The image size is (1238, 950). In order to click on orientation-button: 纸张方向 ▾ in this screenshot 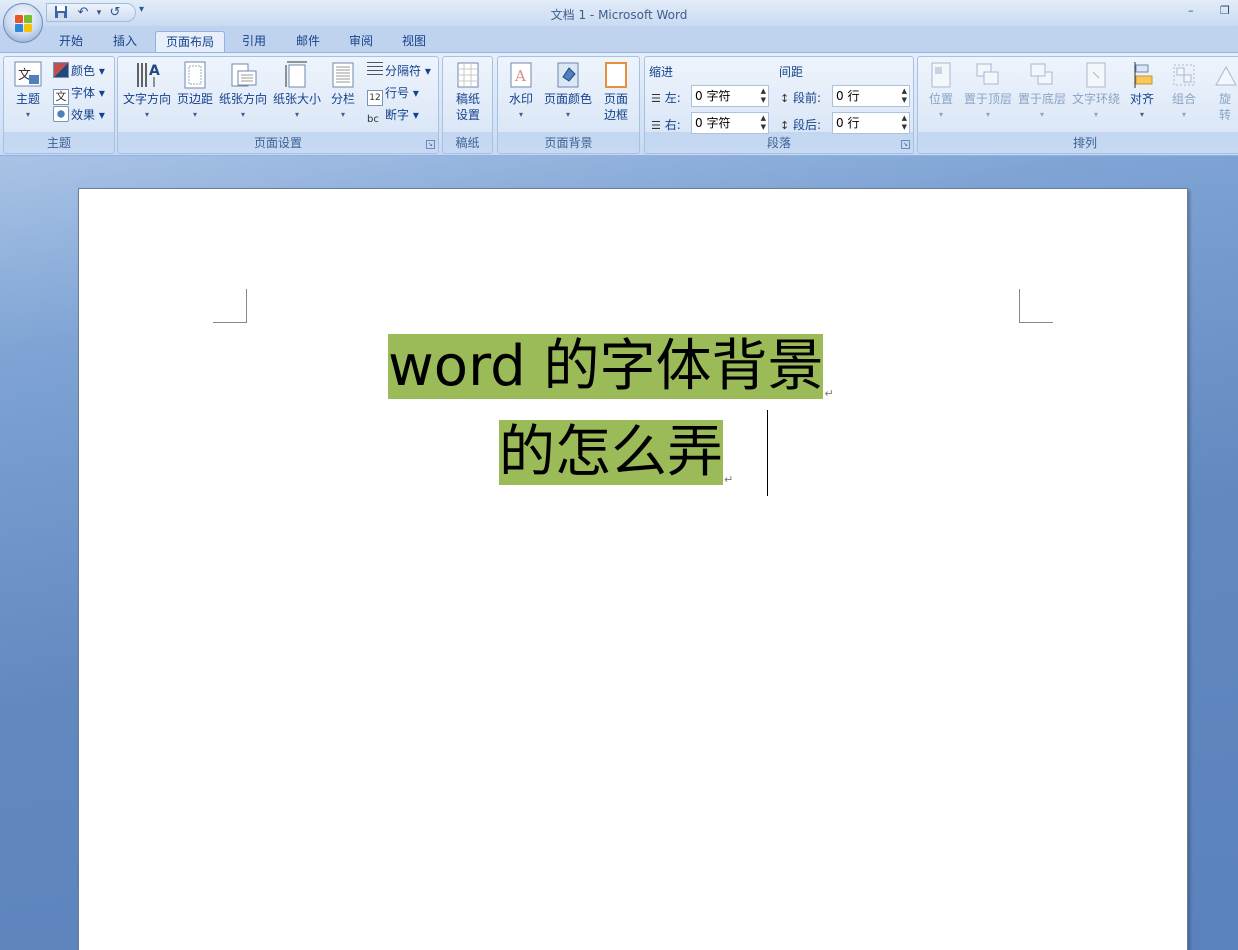, I will do `click(243, 91)`.